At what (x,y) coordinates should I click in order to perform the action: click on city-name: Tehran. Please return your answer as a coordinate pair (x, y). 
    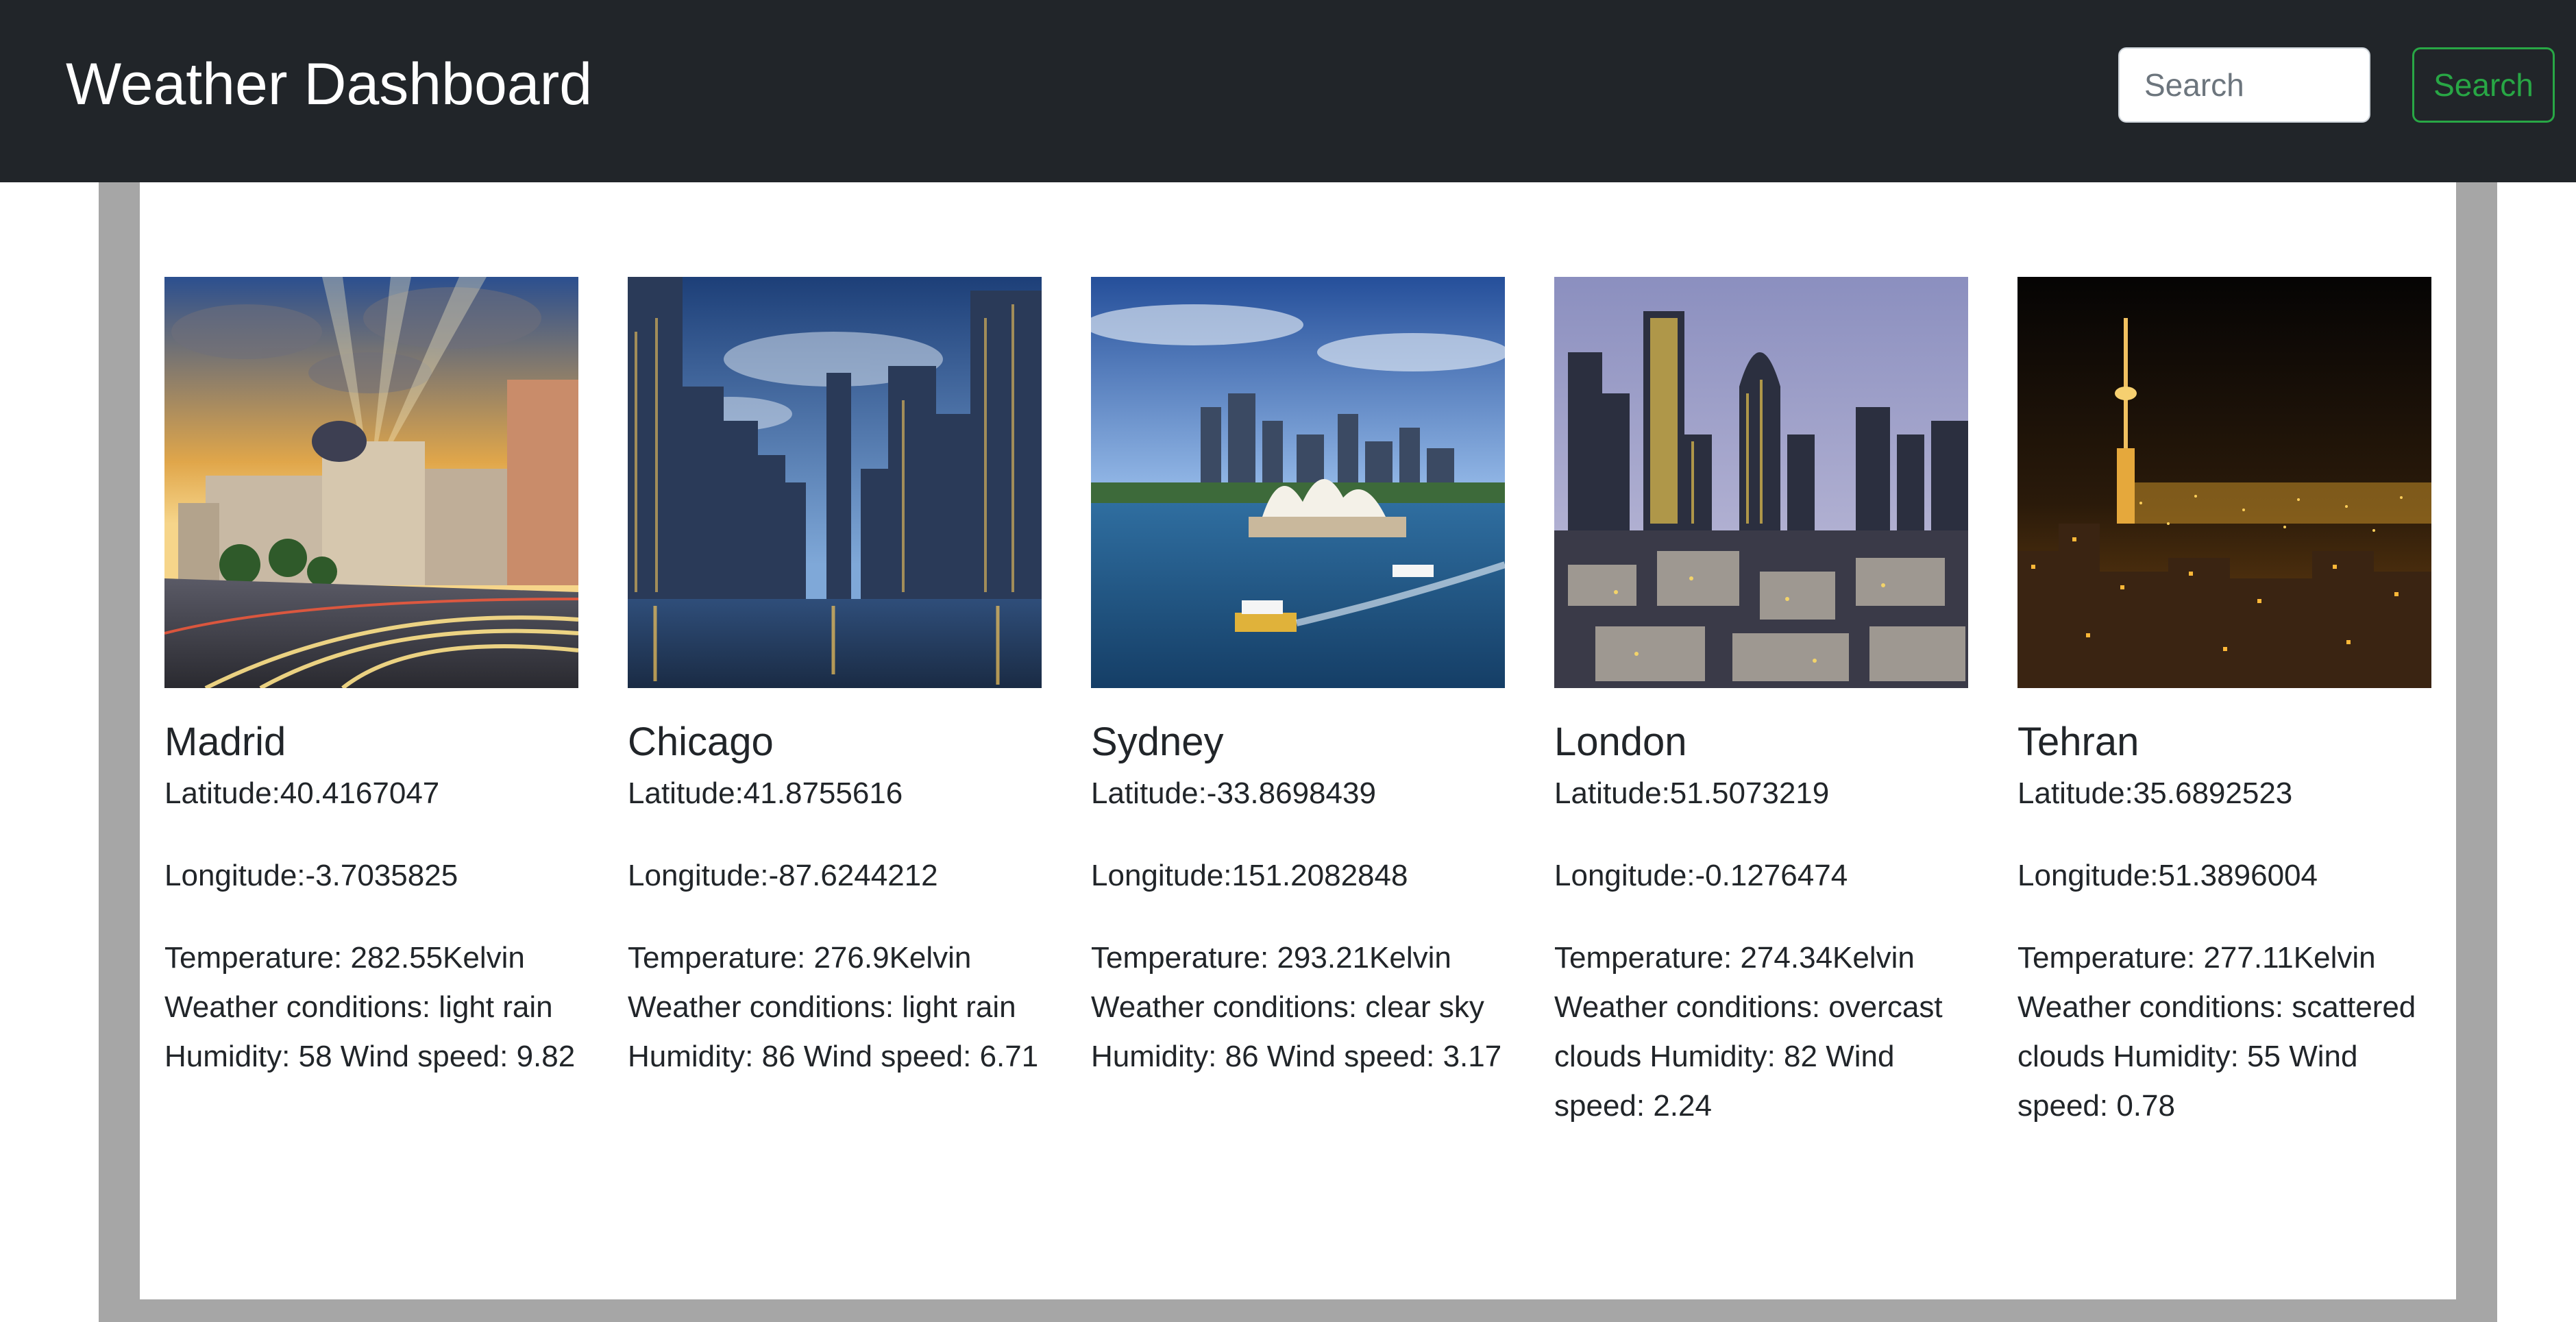
    Looking at the image, I should click on (2078, 742).